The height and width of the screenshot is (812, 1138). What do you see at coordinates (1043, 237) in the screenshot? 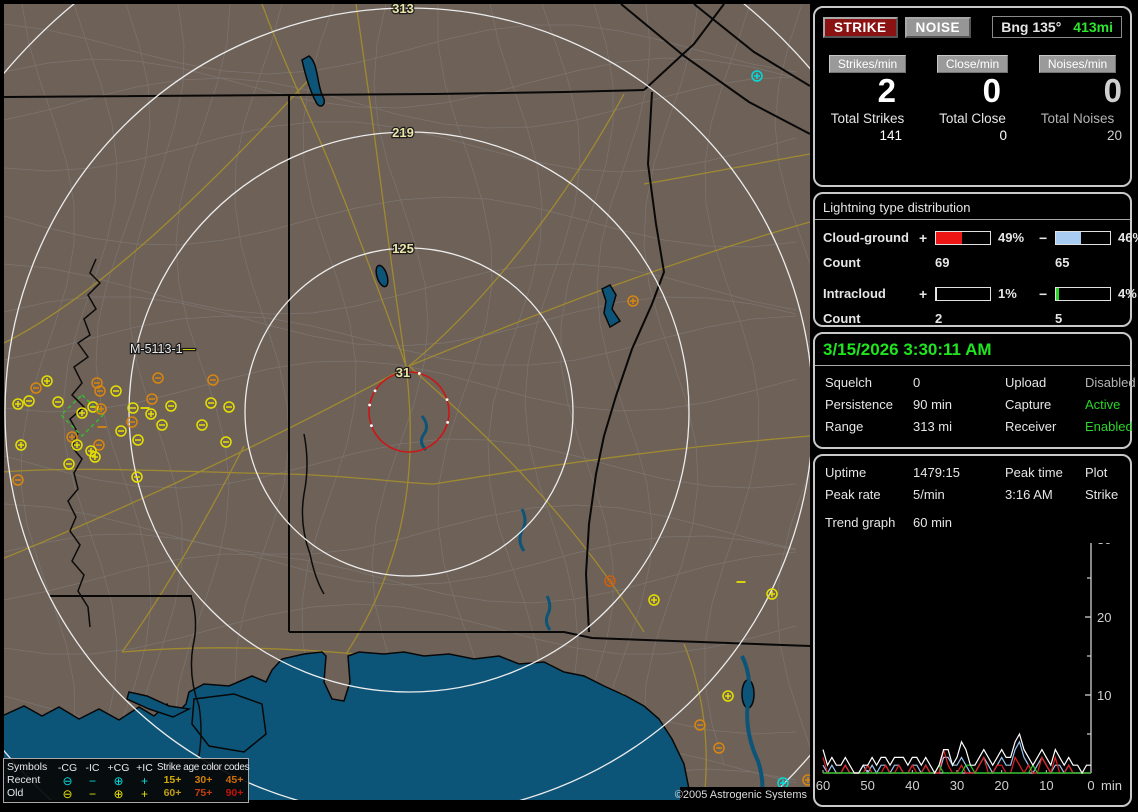
I see `minus-sign: −` at bounding box center [1043, 237].